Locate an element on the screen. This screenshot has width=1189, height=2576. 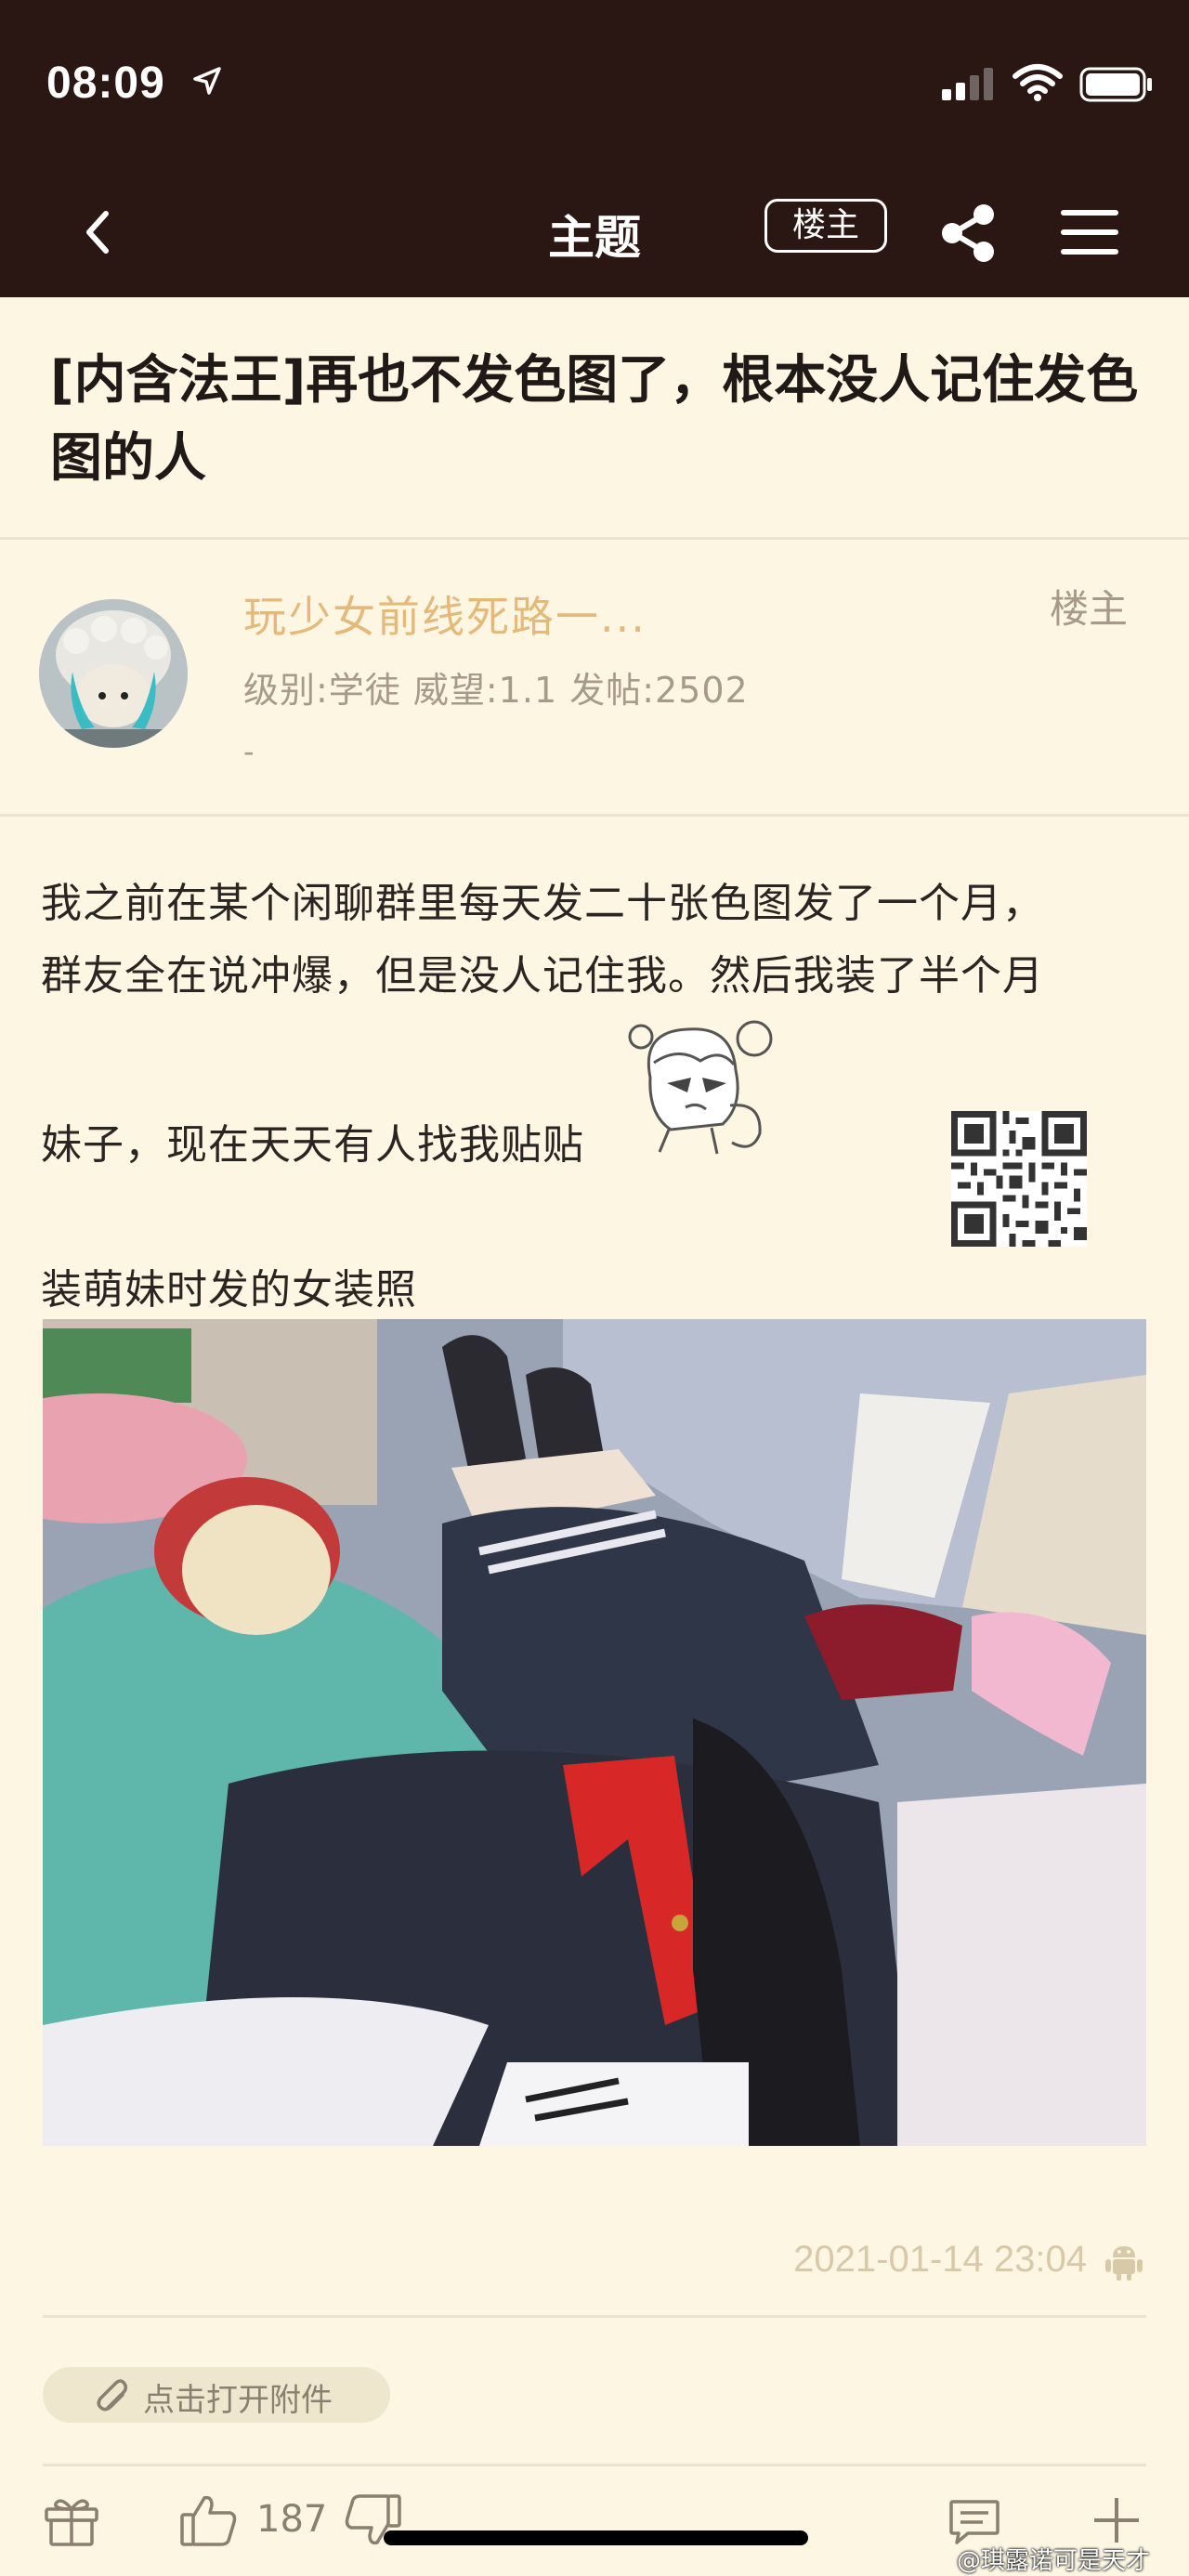
avatar is located at coordinates (113, 673).